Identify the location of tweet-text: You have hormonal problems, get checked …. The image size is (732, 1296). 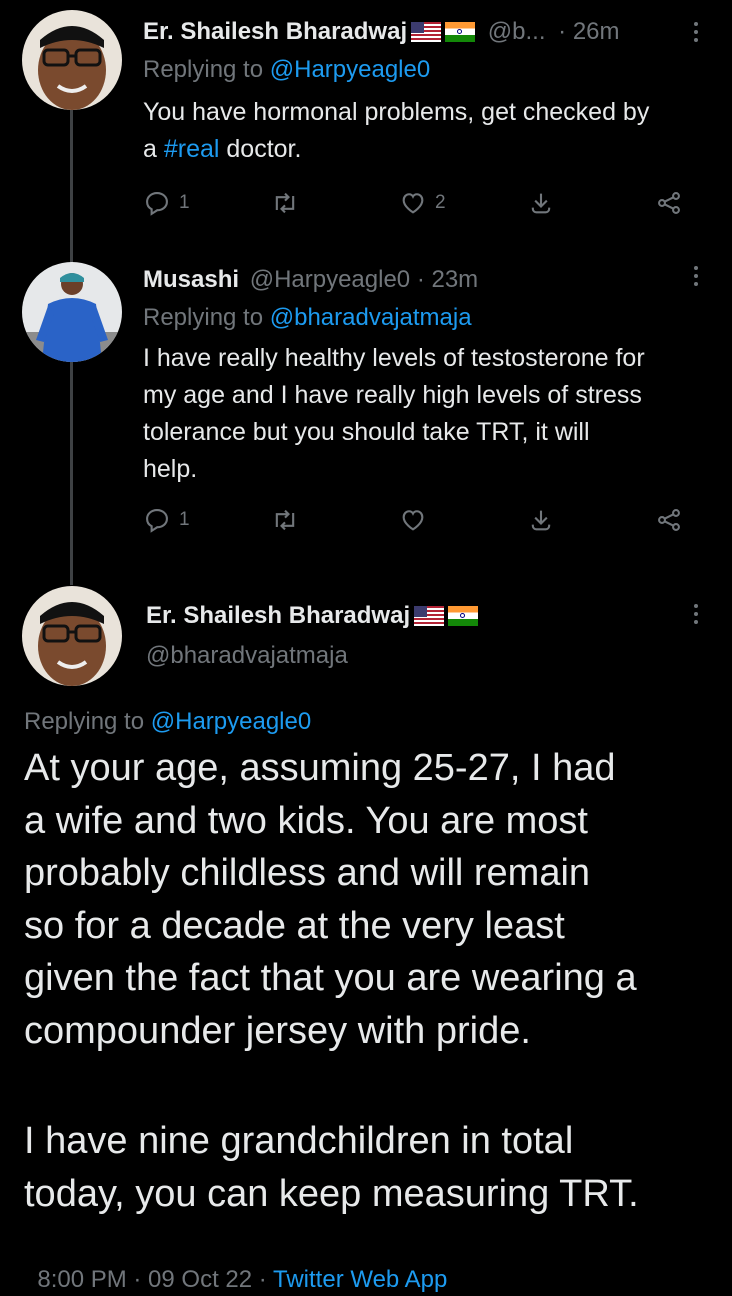
(396, 131).